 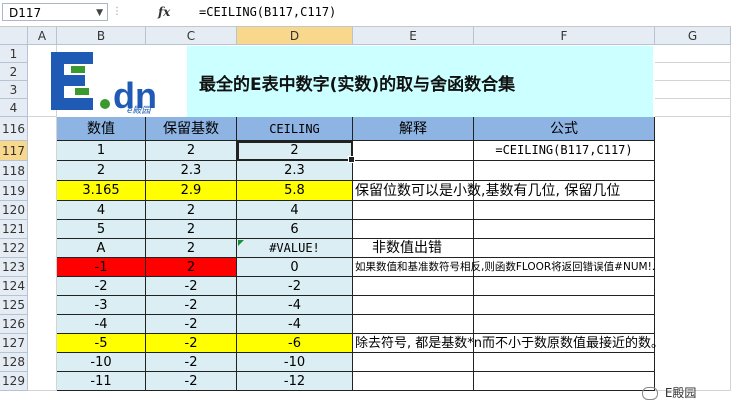 What do you see at coordinates (295, 129) in the screenshot?
I see `header-cell-ceiling: CEILING` at bounding box center [295, 129].